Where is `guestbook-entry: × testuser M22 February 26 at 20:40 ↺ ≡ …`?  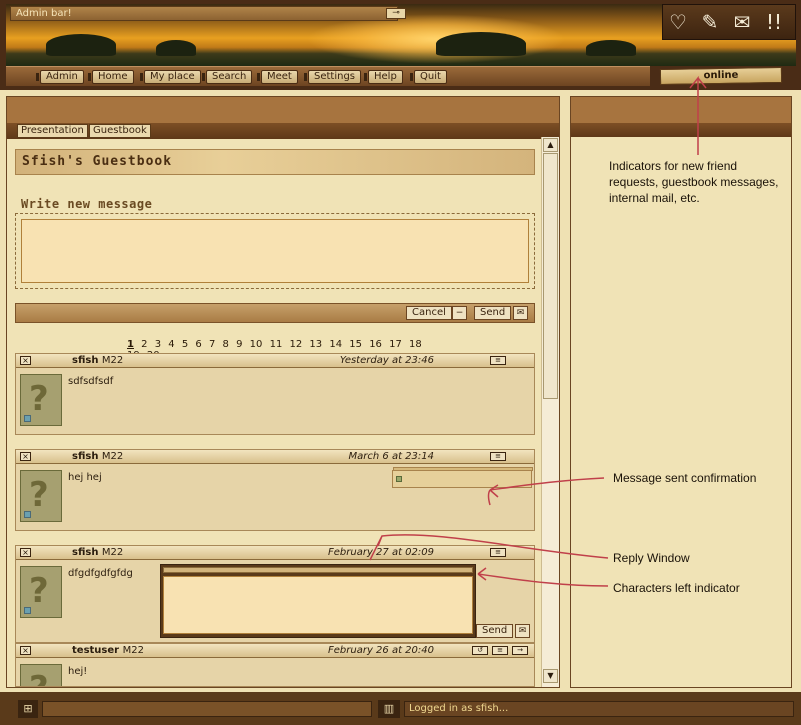 guestbook-entry: × testuser M22 February 26 at 20:40 ↺ ≡ … is located at coordinates (275, 665).